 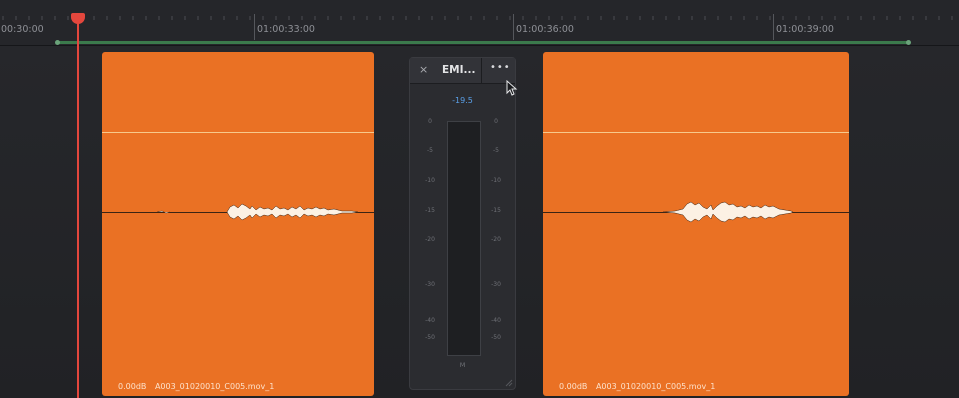 What do you see at coordinates (430, 121) in the screenshot?
I see `meter-scale-left-0: 0` at bounding box center [430, 121].